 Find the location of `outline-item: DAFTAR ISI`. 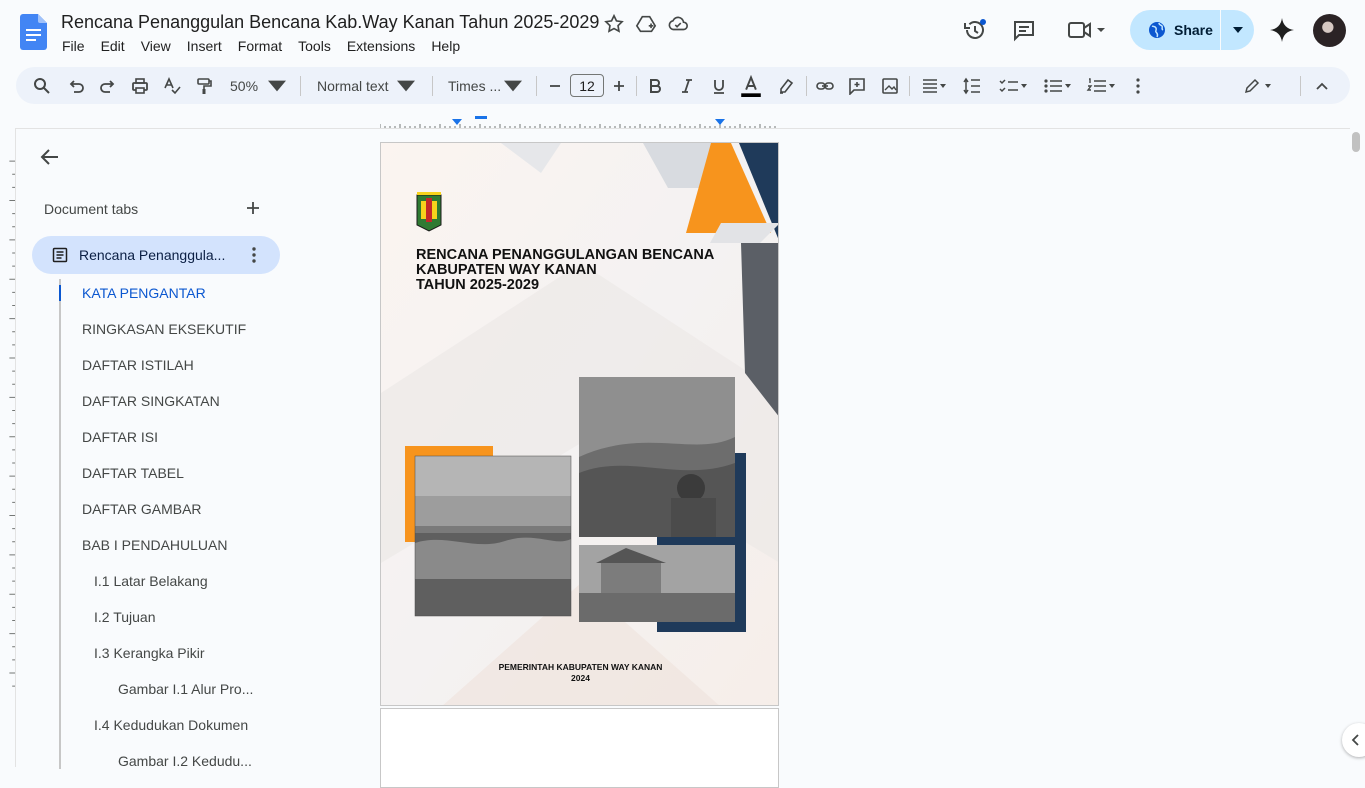

outline-item: DAFTAR ISI is located at coordinates (120, 437).